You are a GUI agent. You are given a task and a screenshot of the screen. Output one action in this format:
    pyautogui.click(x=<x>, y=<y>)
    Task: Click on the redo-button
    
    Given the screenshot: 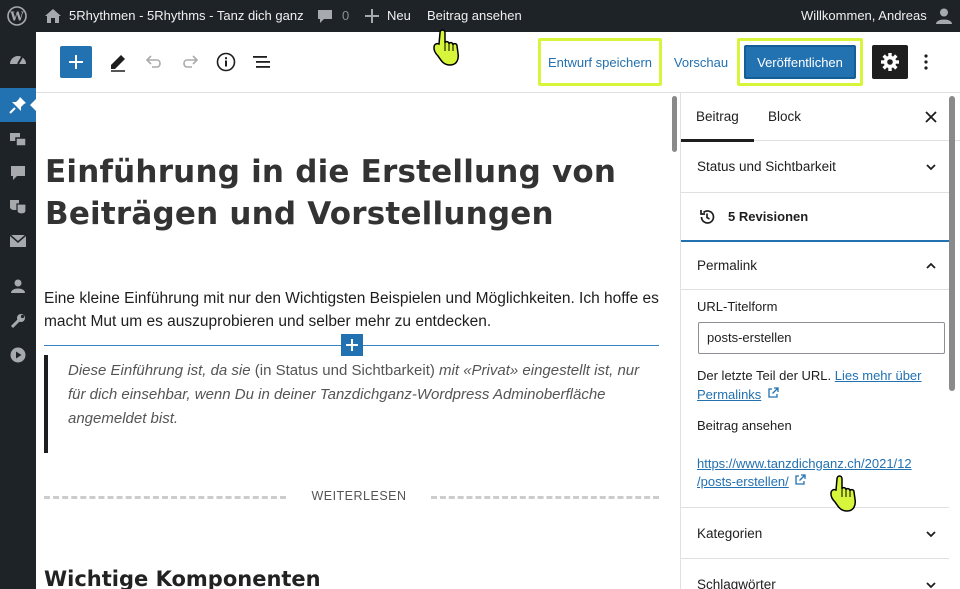 What is the action you would take?
    pyautogui.click(x=190, y=62)
    